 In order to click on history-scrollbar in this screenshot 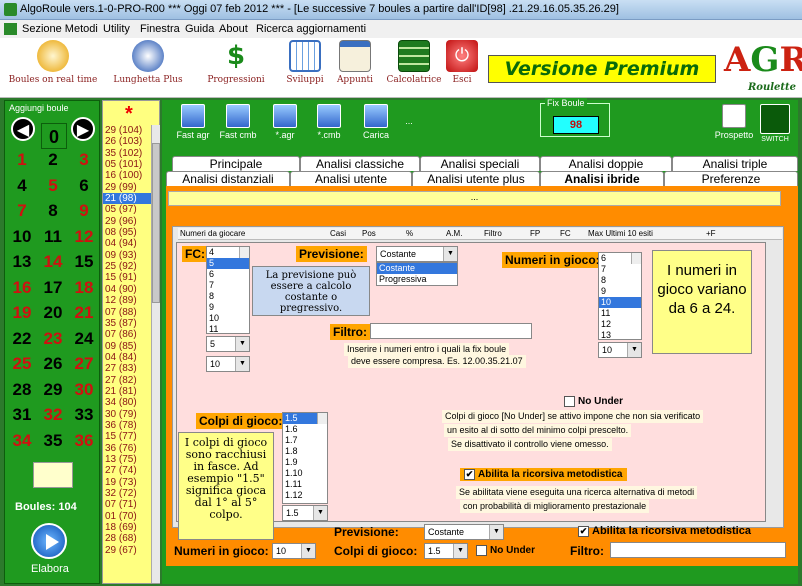, I will do `click(155, 354)`.